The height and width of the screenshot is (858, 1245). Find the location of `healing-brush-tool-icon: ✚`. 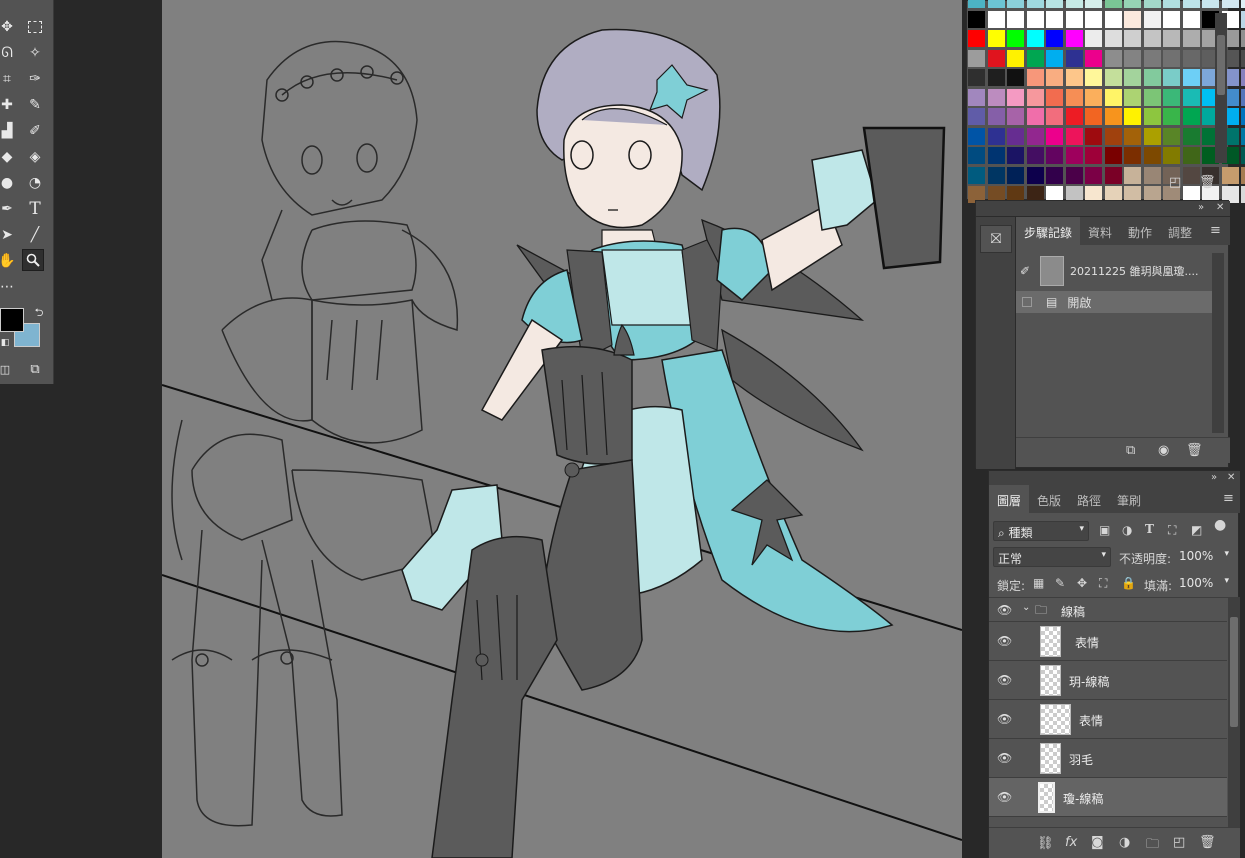

healing-brush-tool-icon: ✚ is located at coordinates (9, 105).